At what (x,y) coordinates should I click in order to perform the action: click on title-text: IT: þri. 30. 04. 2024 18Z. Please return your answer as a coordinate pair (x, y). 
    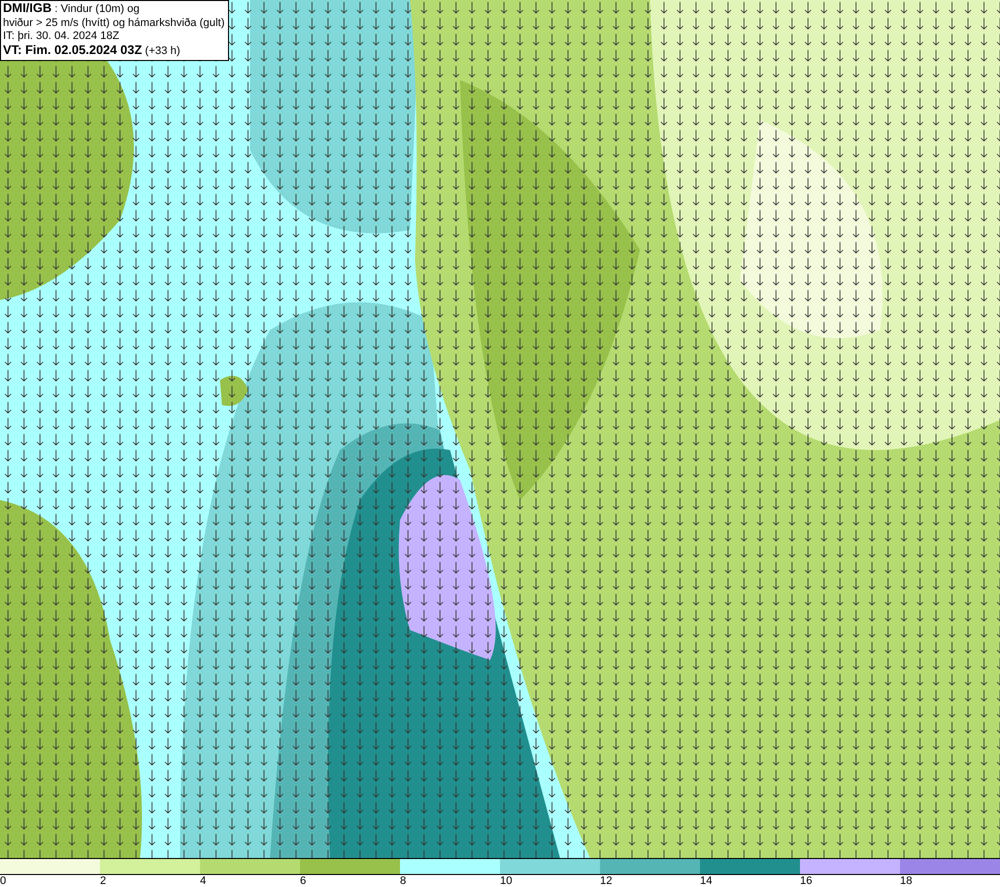
    Looking at the image, I should click on (61, 37).